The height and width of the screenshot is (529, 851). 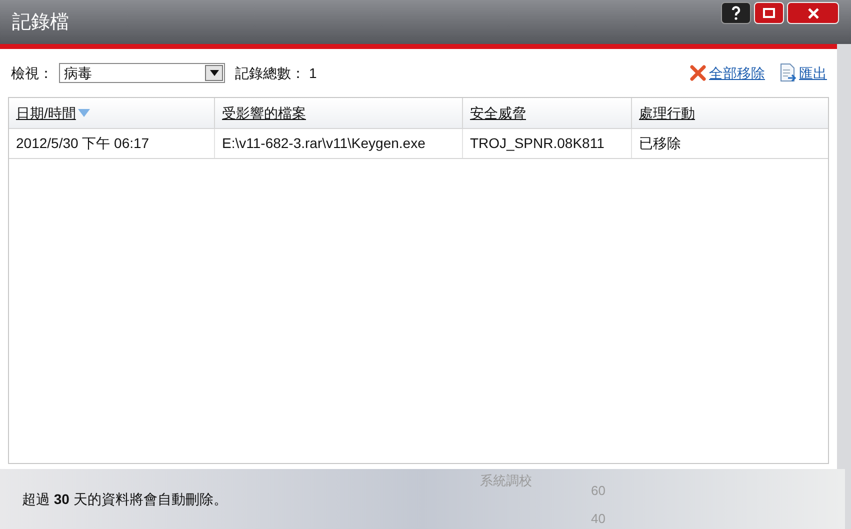 What do you see at coordinates (83, 143) in the screenshot?
I see `table-cell-text: 2012/5/30 下午 06:17` at bounding box center [83, 143].